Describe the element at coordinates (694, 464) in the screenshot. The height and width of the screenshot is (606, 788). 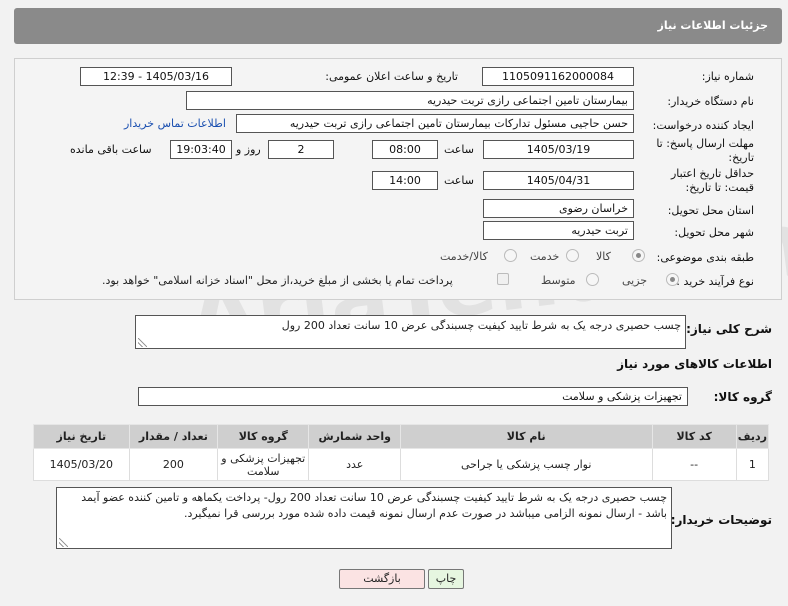
I see `cell-code: --` at that location.